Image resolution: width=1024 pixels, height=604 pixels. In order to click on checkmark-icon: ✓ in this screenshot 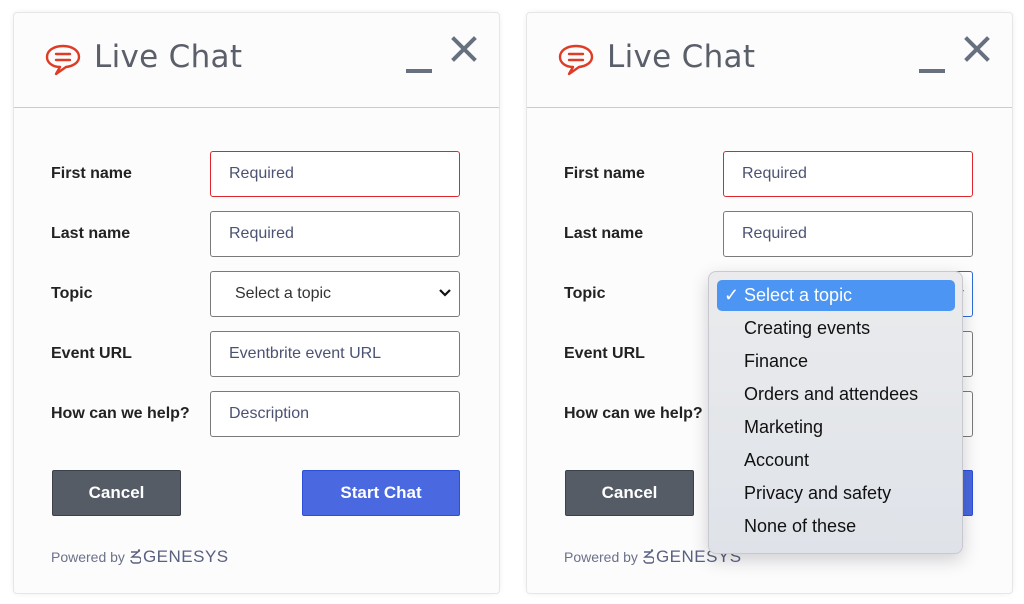, I will do `click(732, 295)`.